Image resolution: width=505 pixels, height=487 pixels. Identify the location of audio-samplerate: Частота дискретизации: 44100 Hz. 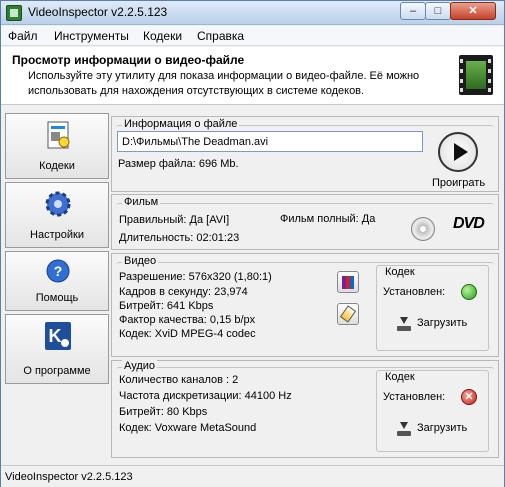
(205, 396).